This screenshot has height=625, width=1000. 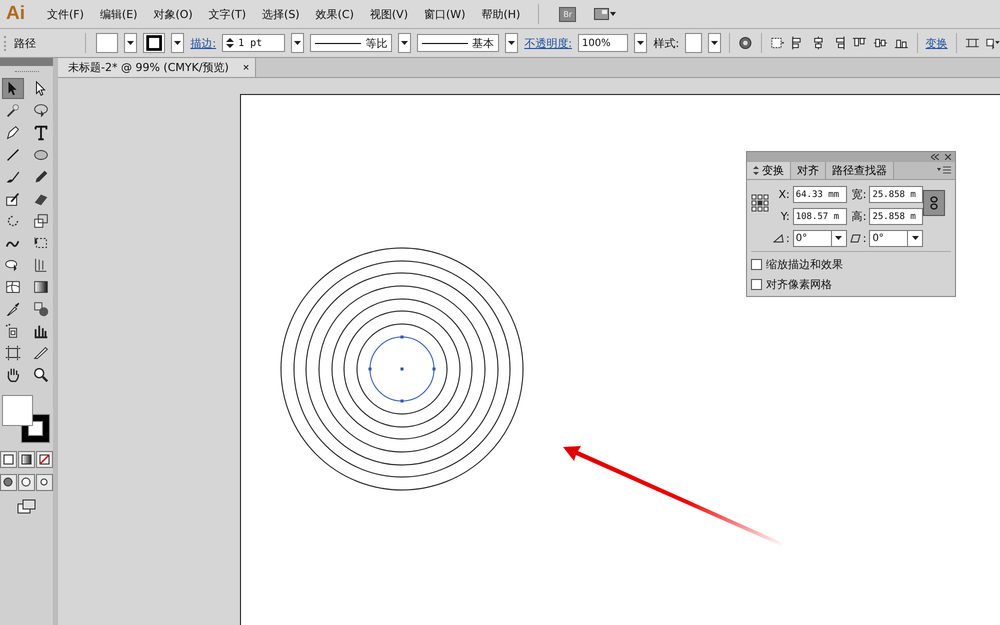 What do you see at coordinates (254, 43) in the screenshot?
I see `stroke-weight-field: 1 pt` at bounding box center [254, 43].